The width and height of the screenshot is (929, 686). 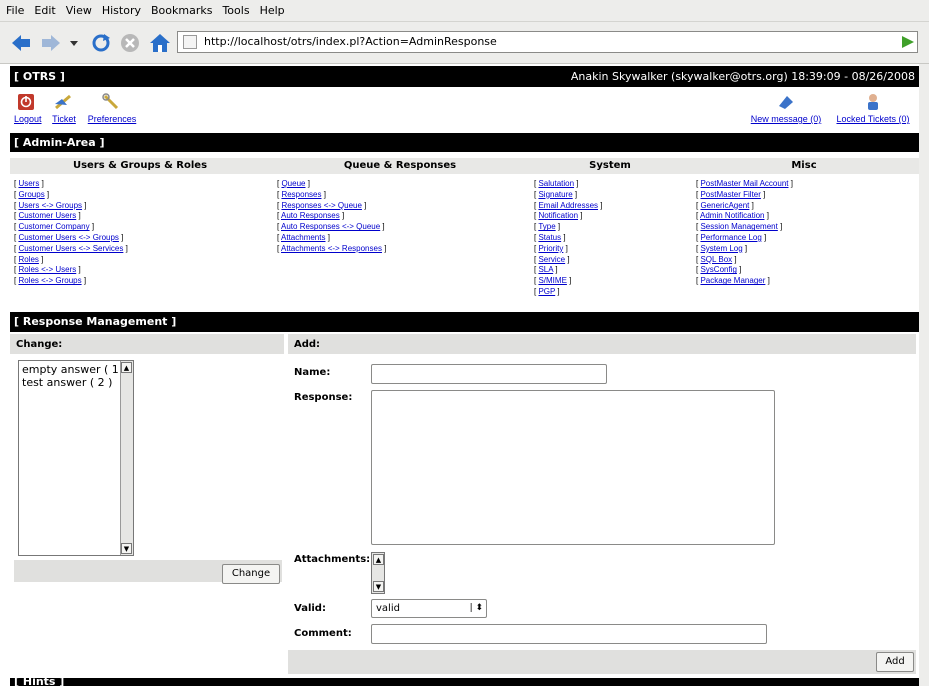 What do you see at coordinates (558, 215) in the screenshot?
I see `admin-link: Notification` at bounding box center [558, 215].